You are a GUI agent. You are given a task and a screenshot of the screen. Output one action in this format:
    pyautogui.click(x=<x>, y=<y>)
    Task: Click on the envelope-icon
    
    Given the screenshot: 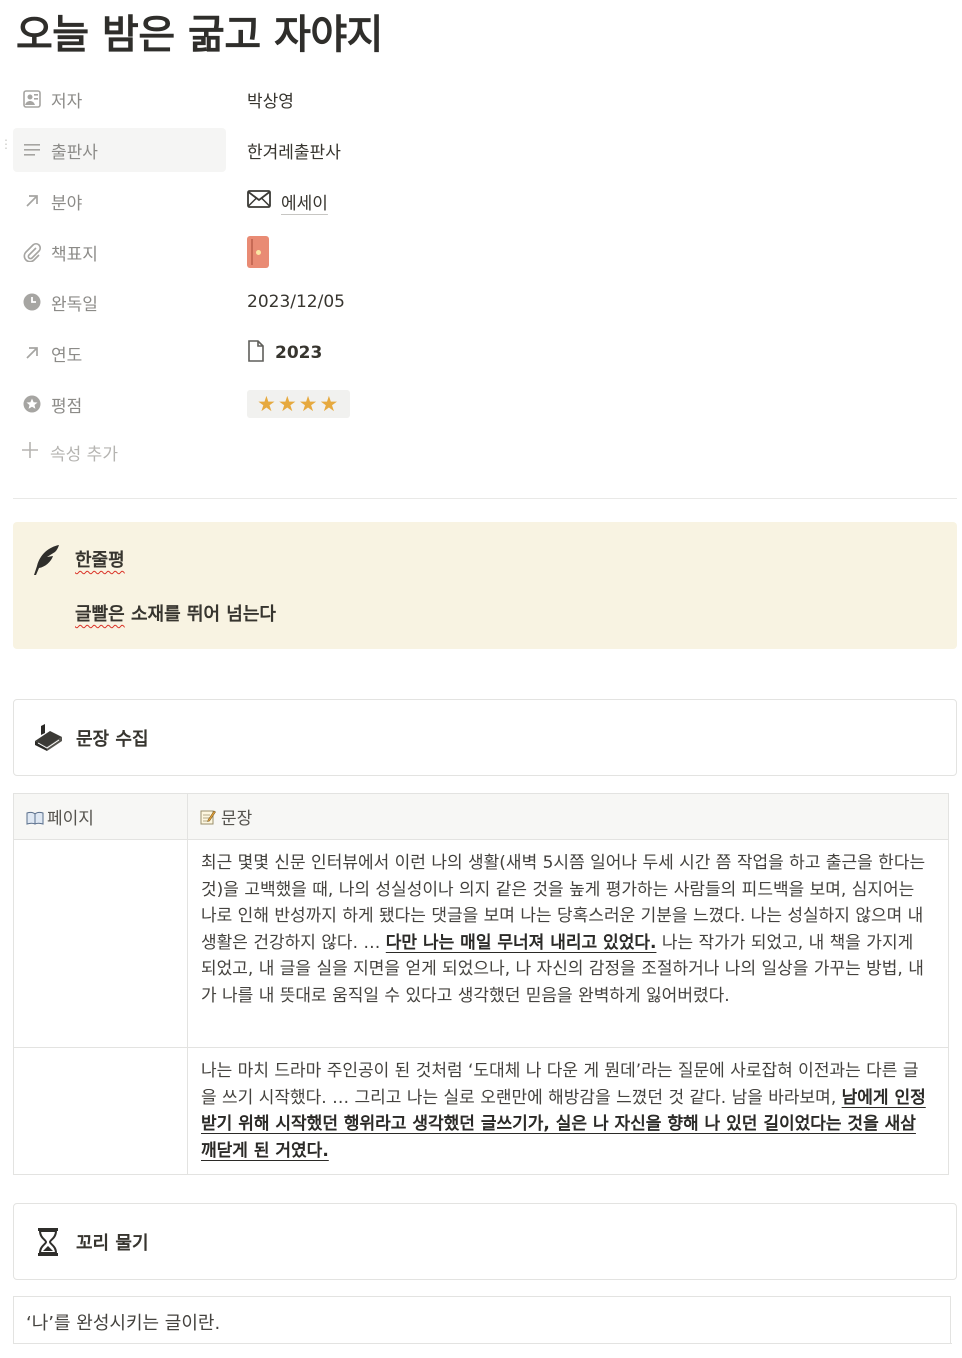 What is the action you would take?
    pyautogui.click(x=259, y=201)
    